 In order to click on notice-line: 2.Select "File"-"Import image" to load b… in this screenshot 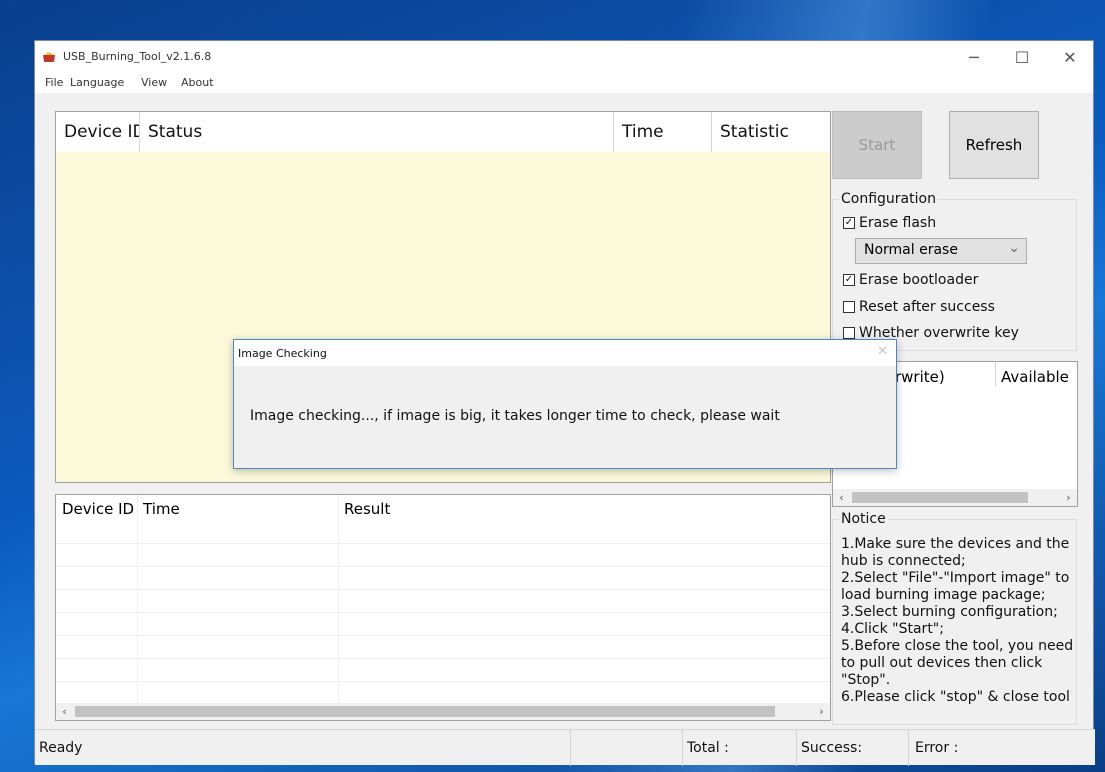, I will do `click(955, 586)`.